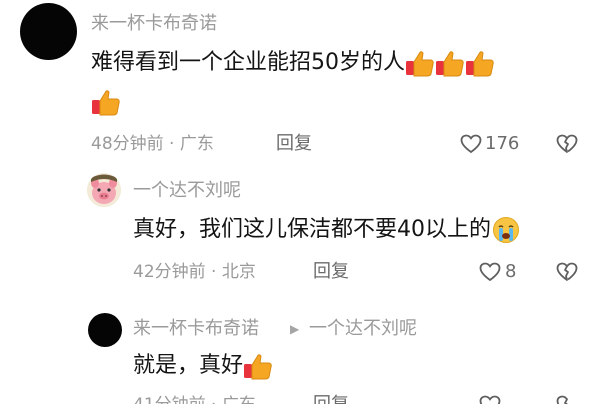 The width and height of the screenshot is (605, 404). Describe the element at coordinates (188, 365) in the screenshot. I see `comment-body: 就是，真好` at that location.